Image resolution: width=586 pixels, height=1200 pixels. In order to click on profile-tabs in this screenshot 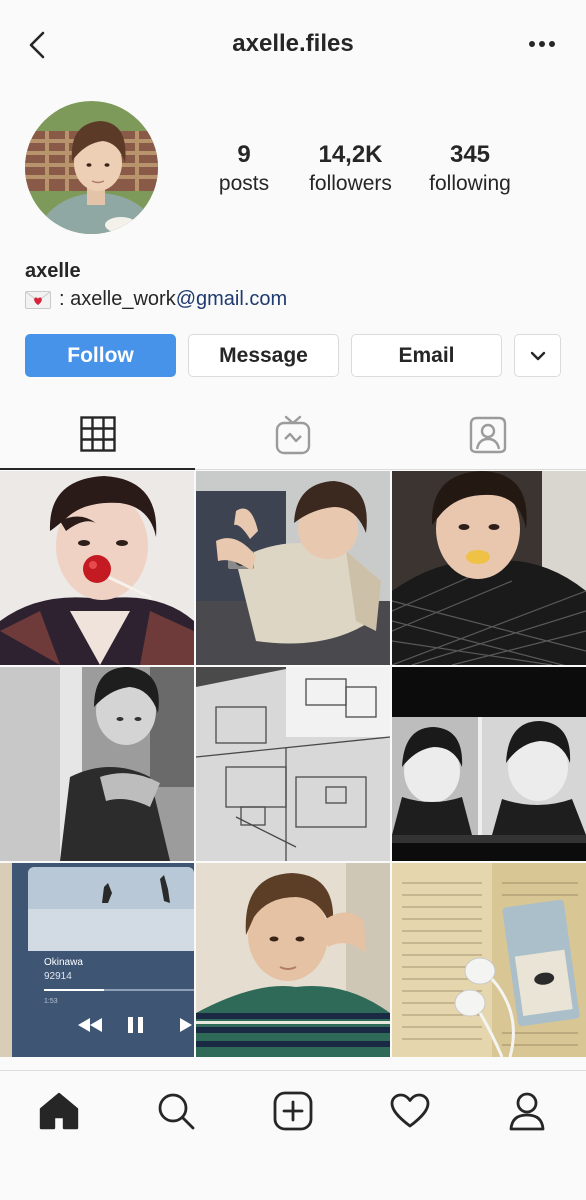, I will do `click(293, 435)`.